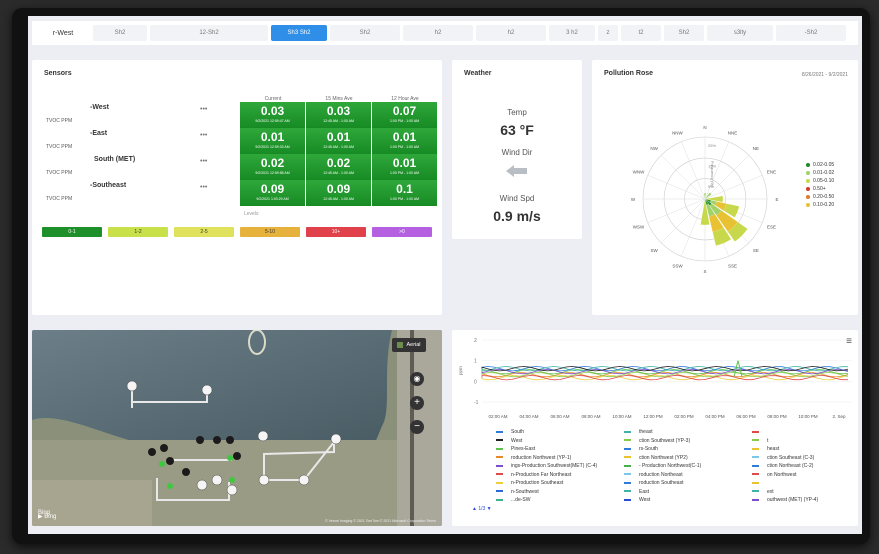 This screenshot has width=879, height=554. What do you see at coordinates (533, 458) in the screenshot?
I see `timeseries-legend-item: roduction Northwest (YP-1)` at bounding box center [533, 458].